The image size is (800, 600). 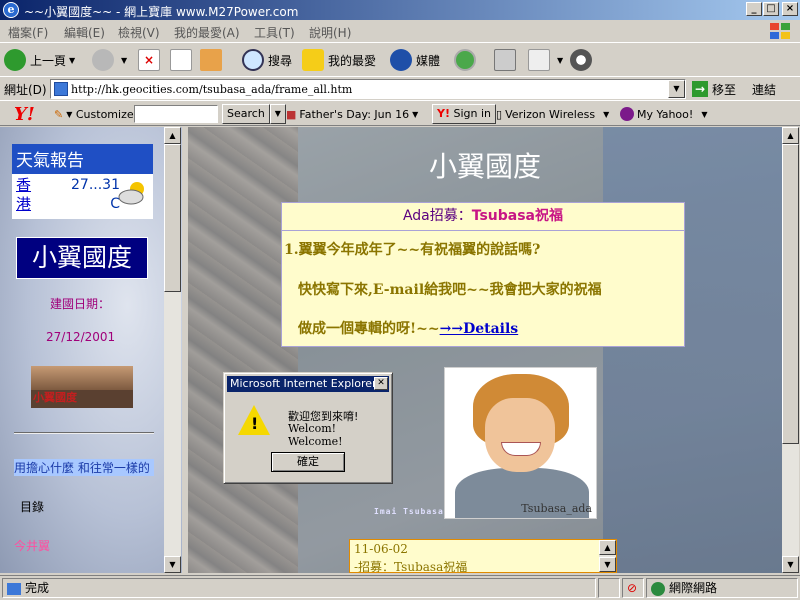 What do you see at coordinates (410, 565) in the screenshot?
I see `news-item: -招募：Tsubasa祝福` at bounding box center [410, 565].